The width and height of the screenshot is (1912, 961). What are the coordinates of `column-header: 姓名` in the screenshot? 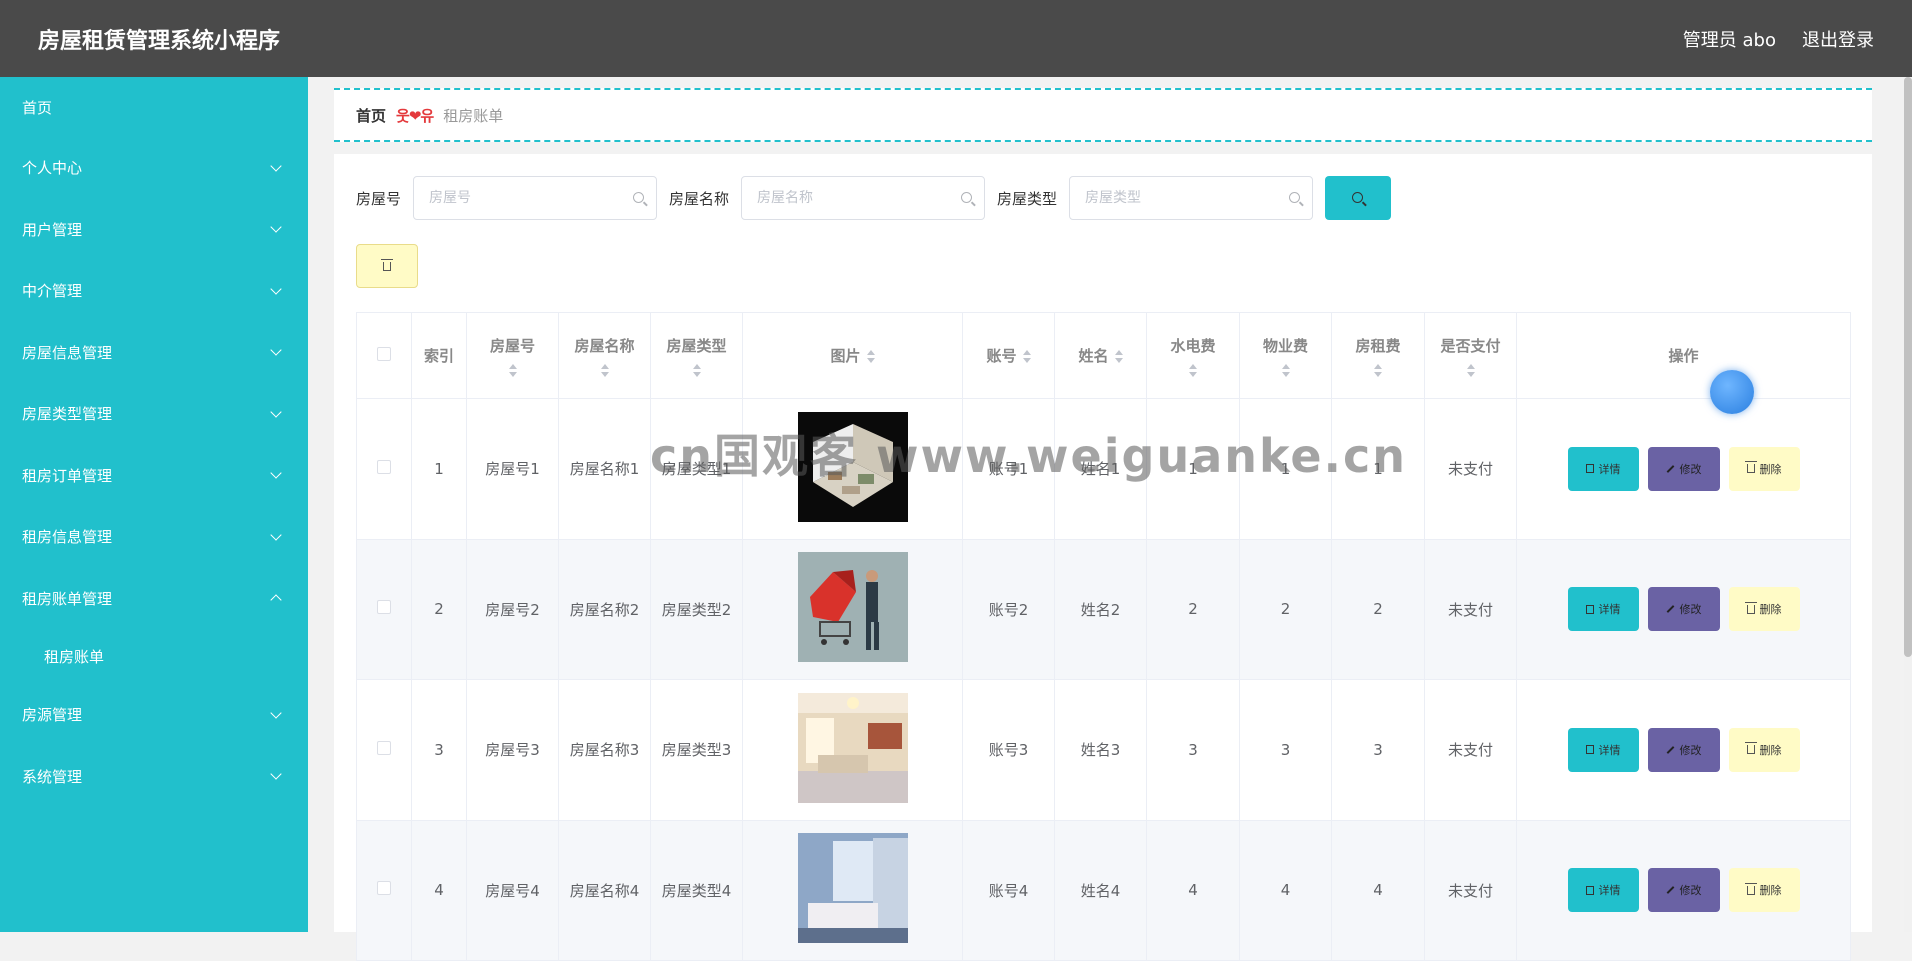 It's located at (1100, 355).